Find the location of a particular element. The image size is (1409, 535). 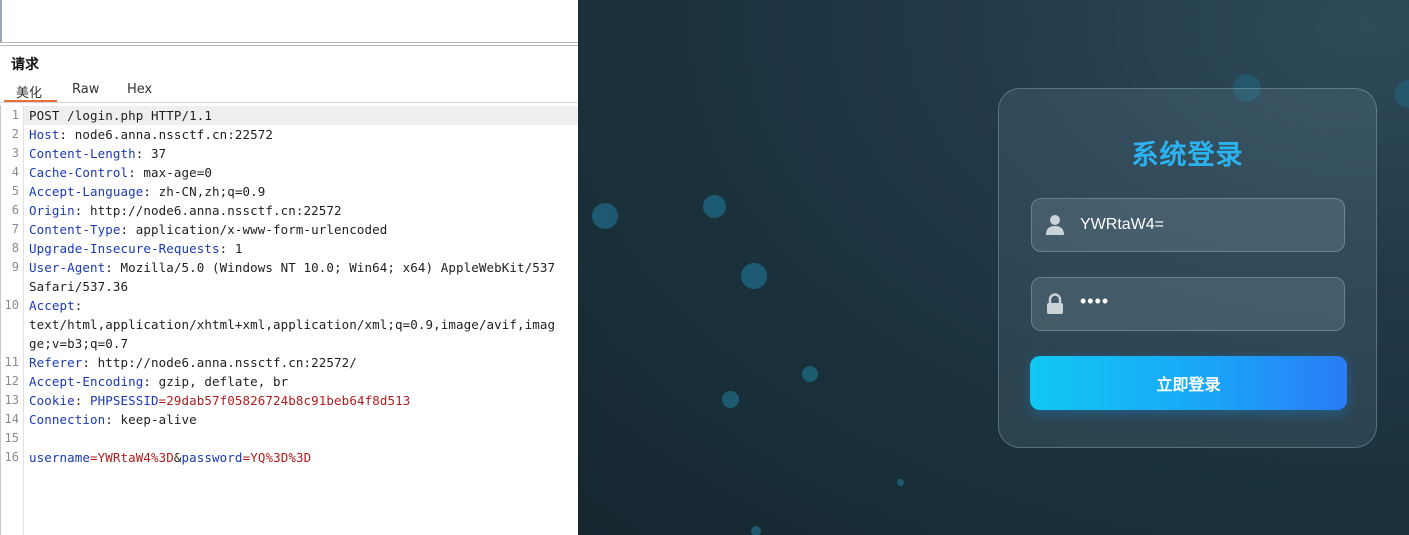

tab-pretty: 美化 is located at coordinates (29, 91).